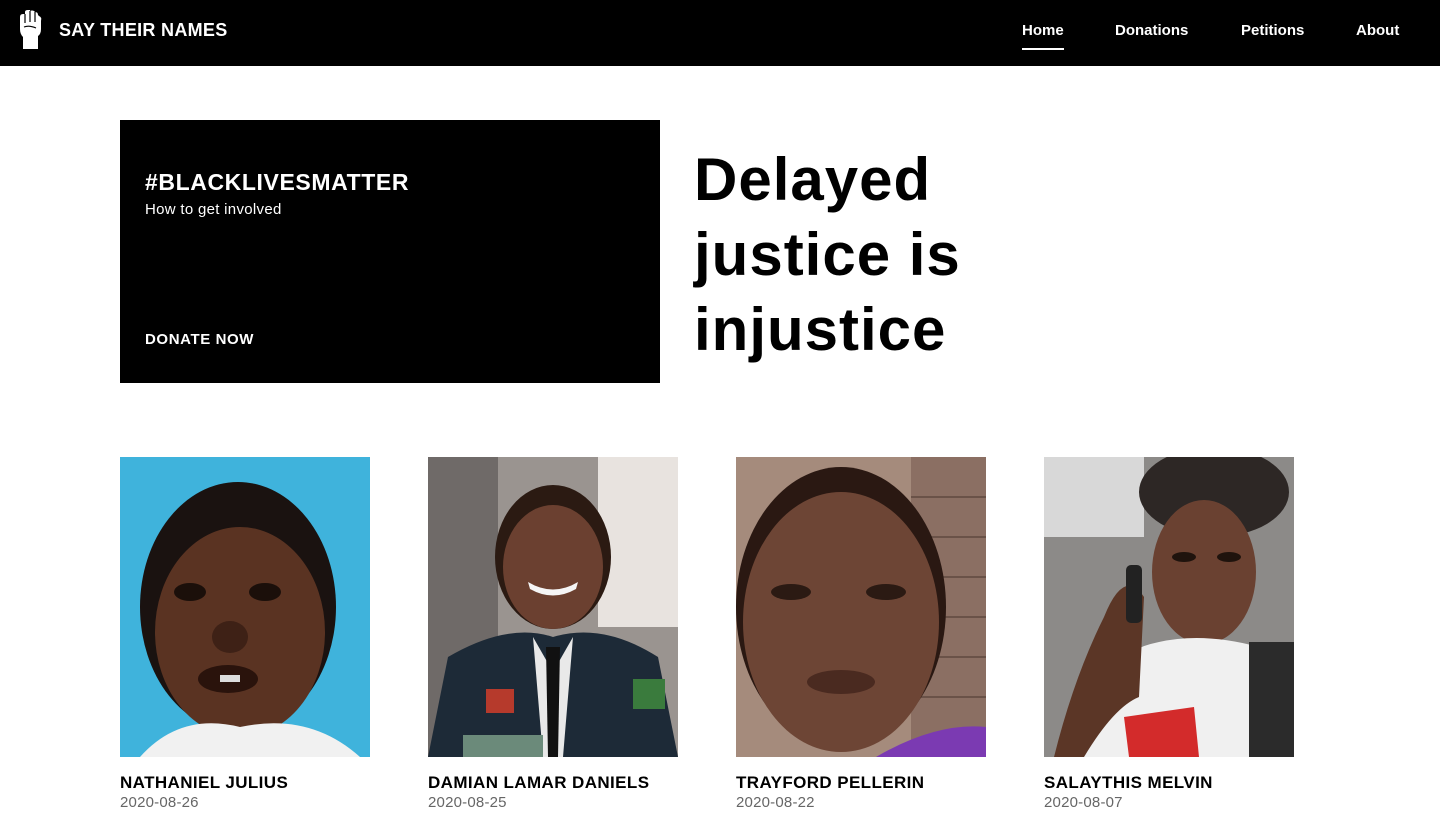 This screenshot has width=1440, height=816. I want to click on promo-subtitle: How to get involved, so click(213, 209).